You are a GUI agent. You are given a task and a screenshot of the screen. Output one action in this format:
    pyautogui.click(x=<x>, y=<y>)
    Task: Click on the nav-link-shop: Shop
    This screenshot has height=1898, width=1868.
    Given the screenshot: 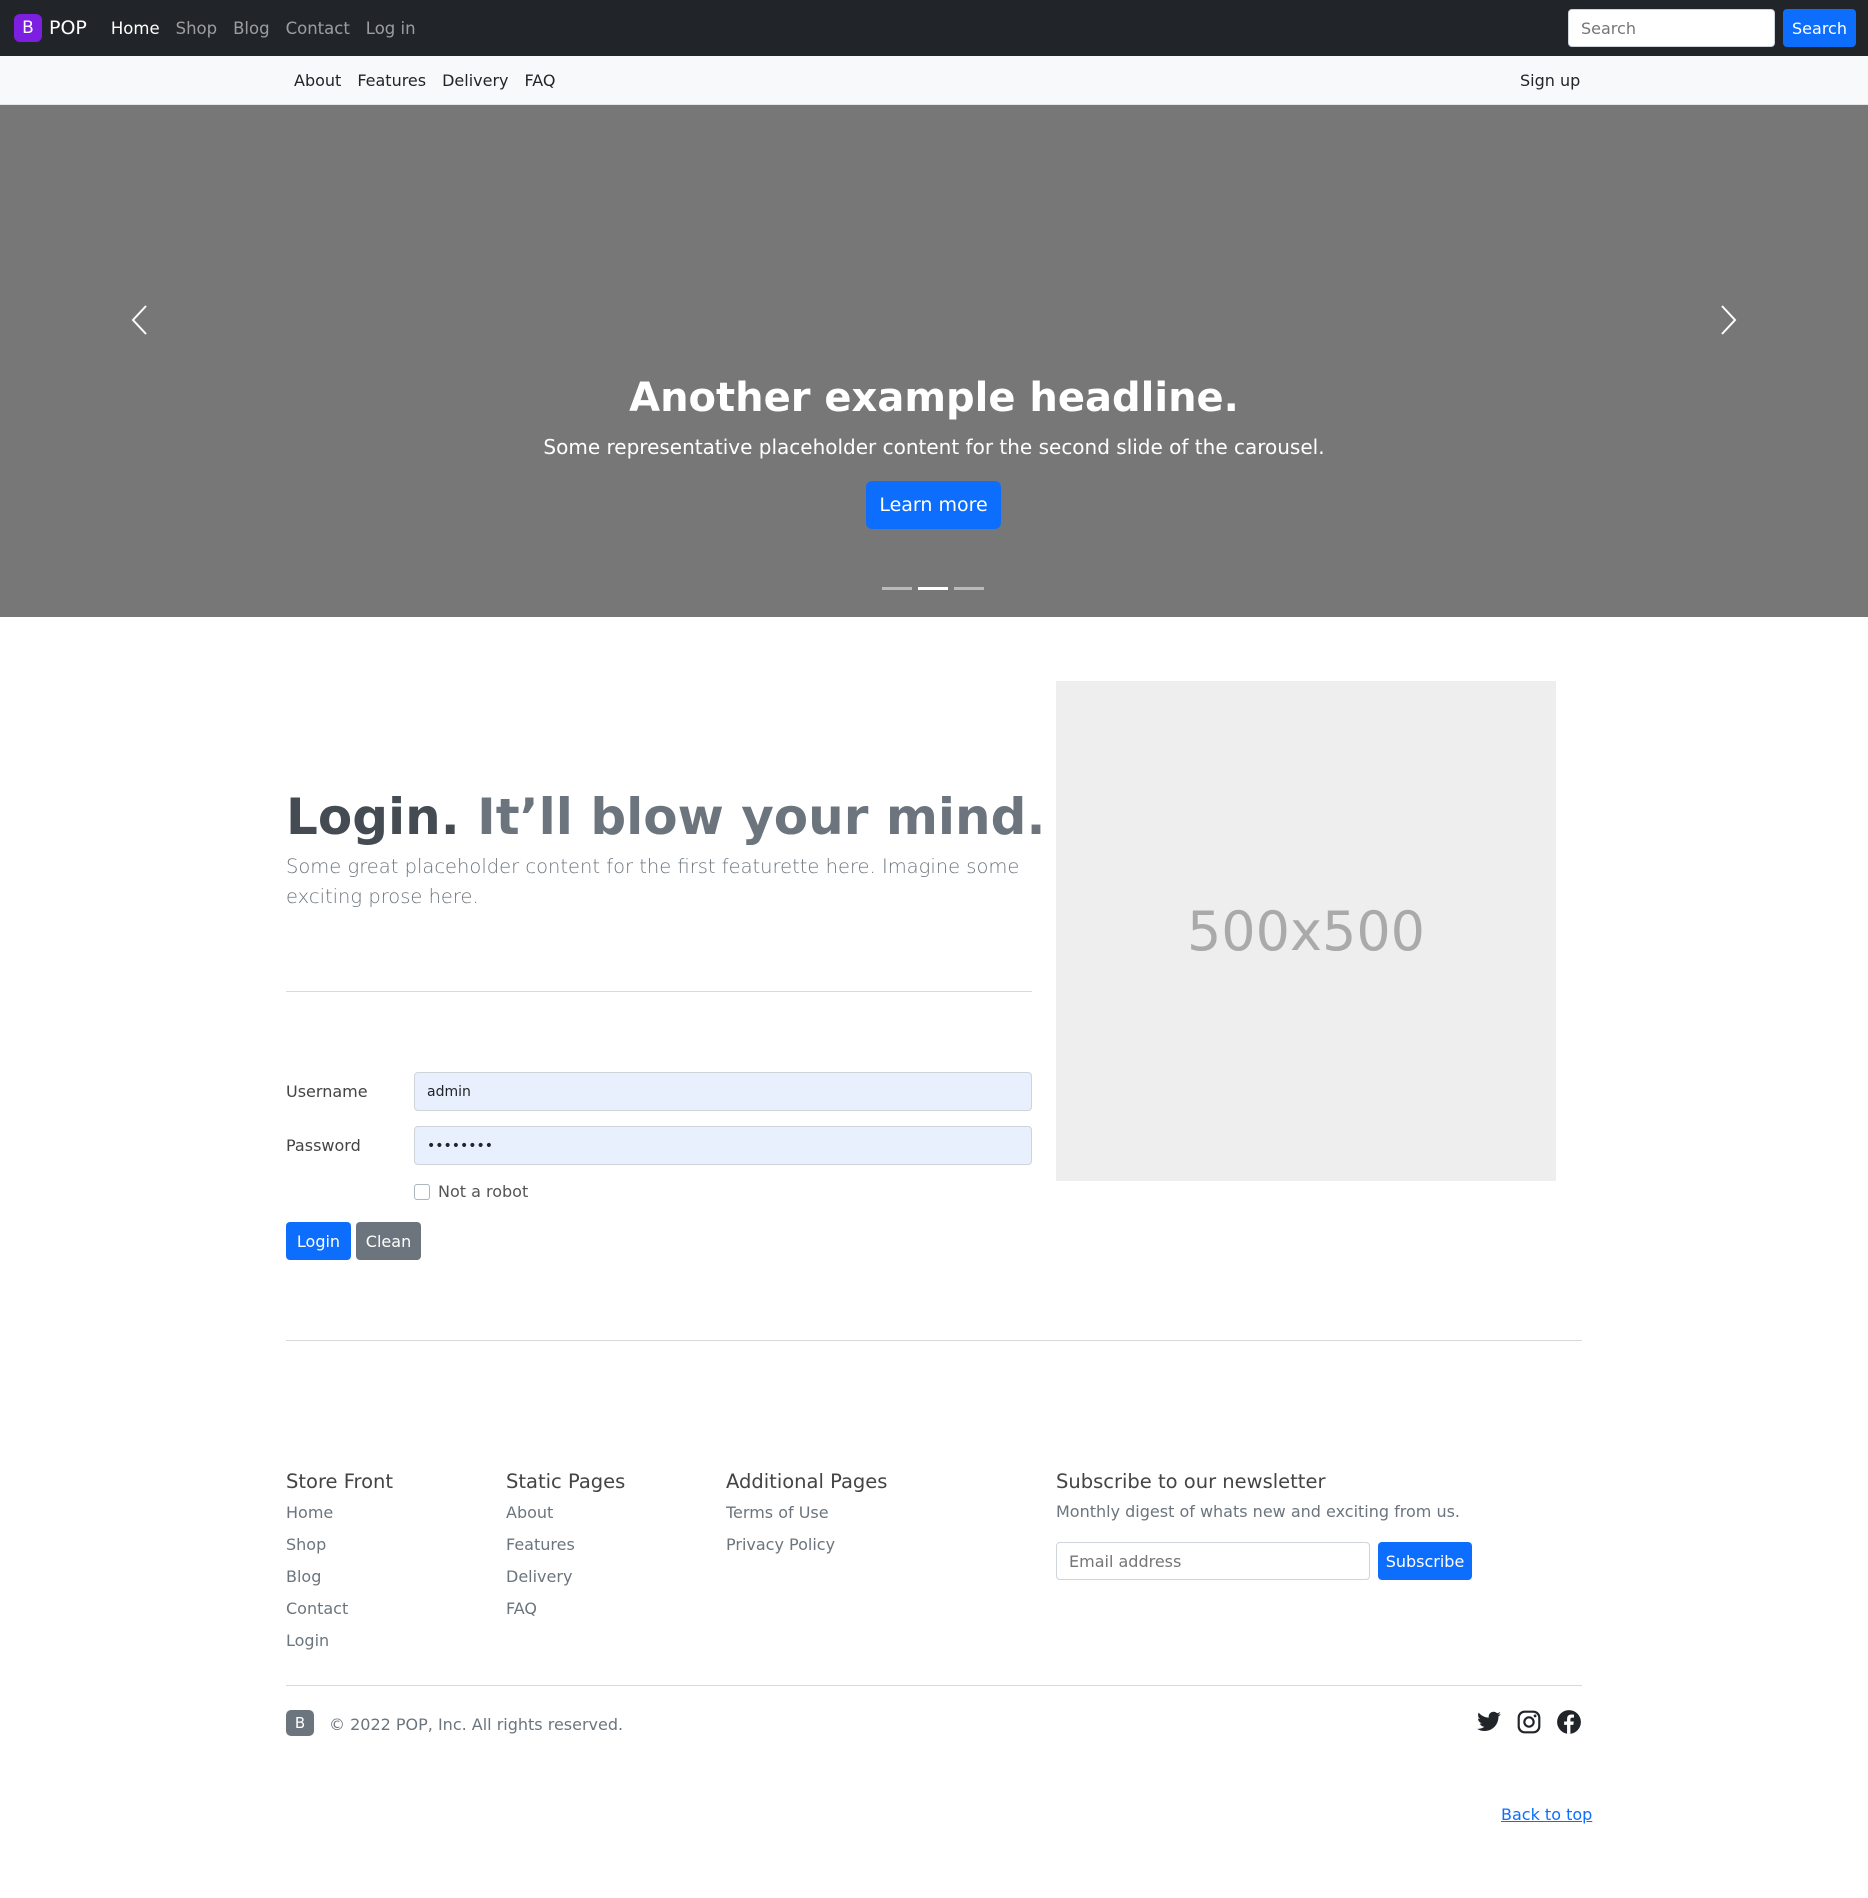 What is the action you would take?
    pyautogui.click(x=197, y=28)
    